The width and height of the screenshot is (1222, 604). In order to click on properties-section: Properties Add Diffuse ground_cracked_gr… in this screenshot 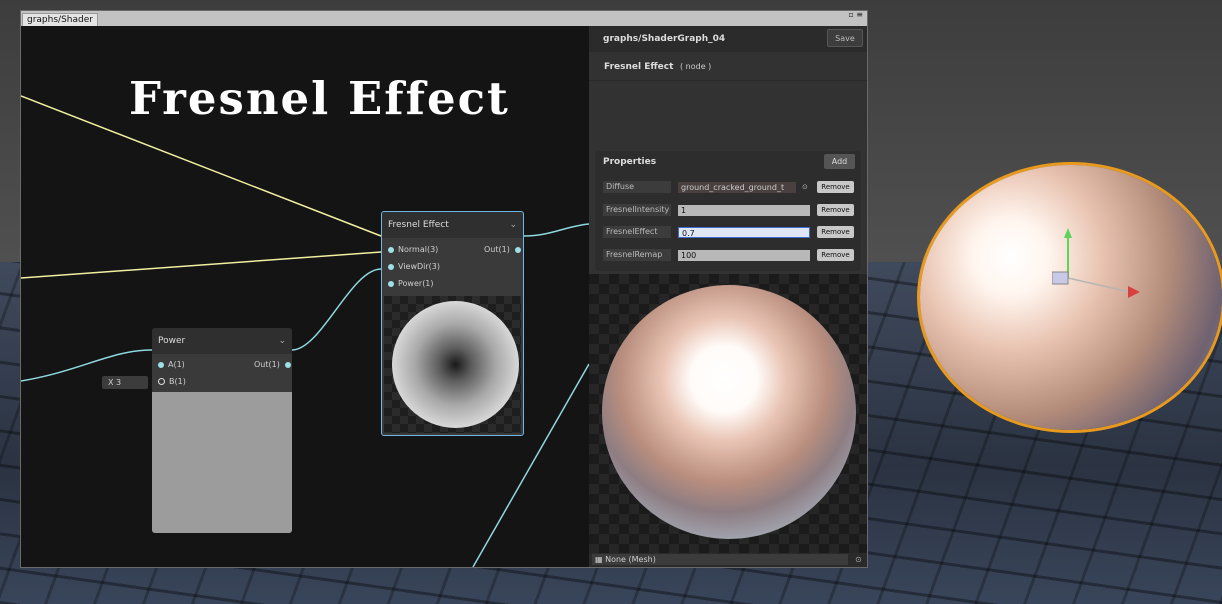, I will do `click(728, 211)`.